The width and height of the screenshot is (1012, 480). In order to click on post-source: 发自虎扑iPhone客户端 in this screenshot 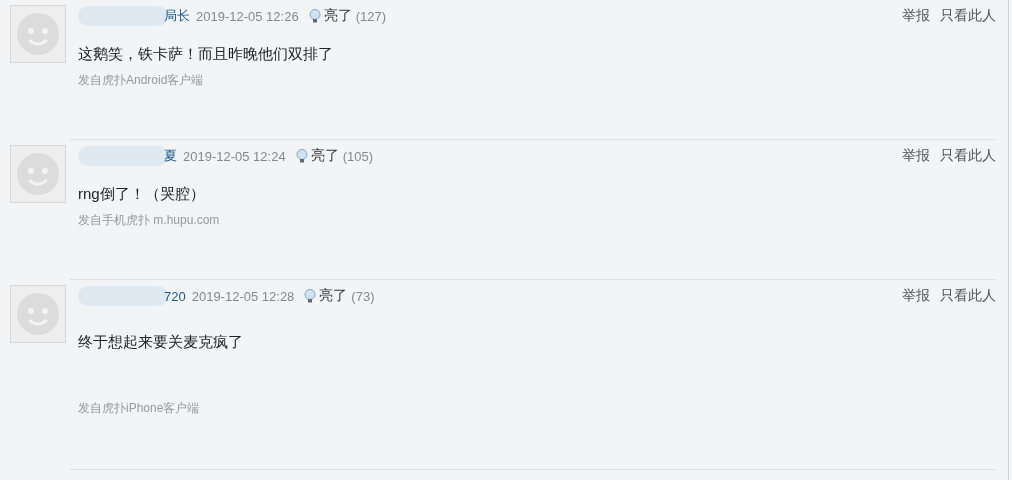, I will do `click(139, 408)`.